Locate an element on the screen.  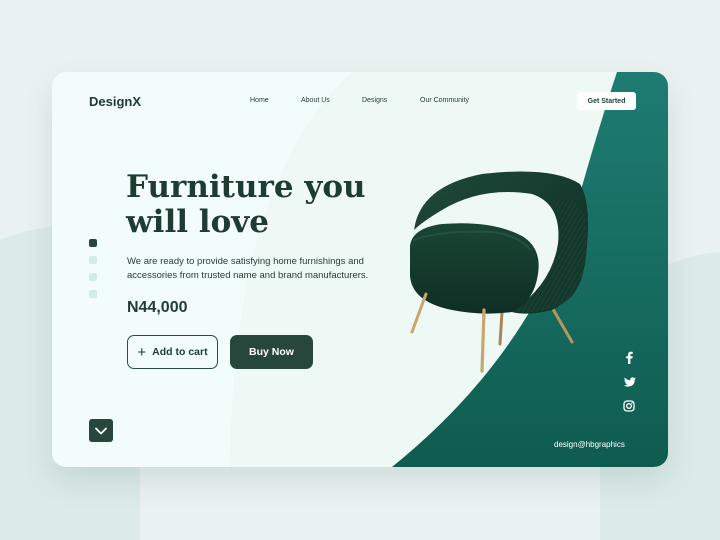
add-to-cart-button: + Add to cart is located at coordinates (172, 352).